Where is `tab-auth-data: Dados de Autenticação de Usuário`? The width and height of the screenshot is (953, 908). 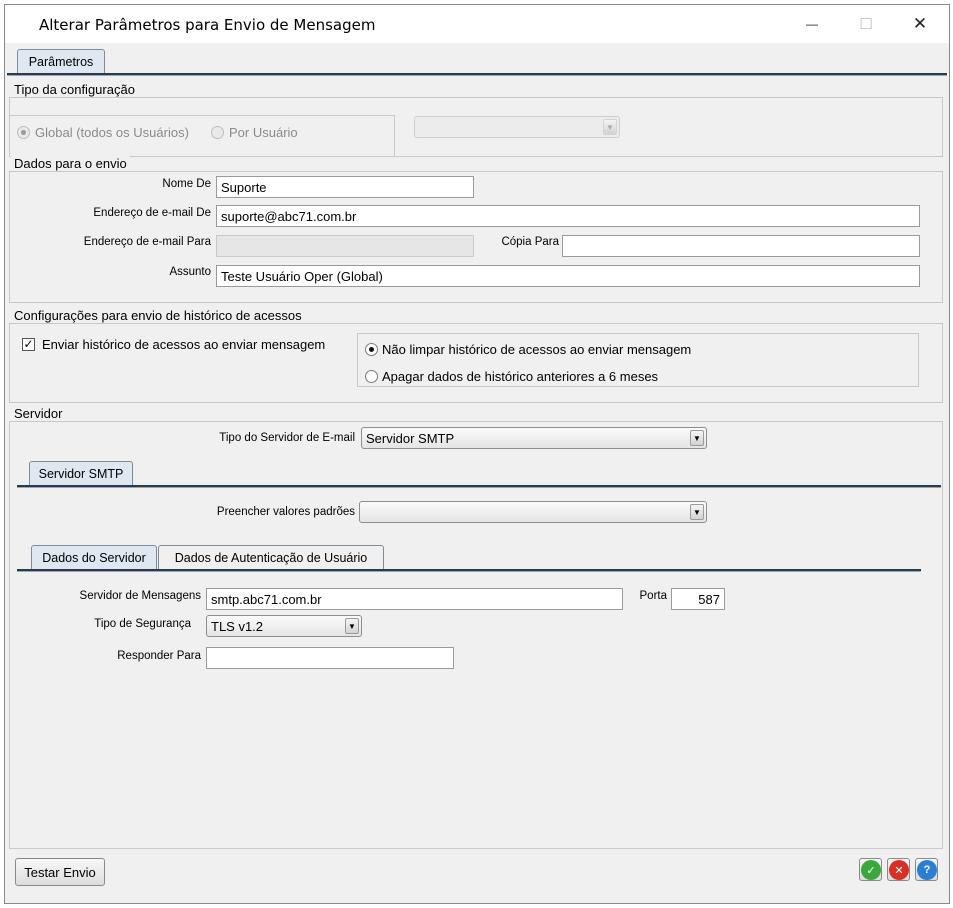 tab-auth-data: Dados de Autenticação de Usuário is located at coordinates (271, 557).